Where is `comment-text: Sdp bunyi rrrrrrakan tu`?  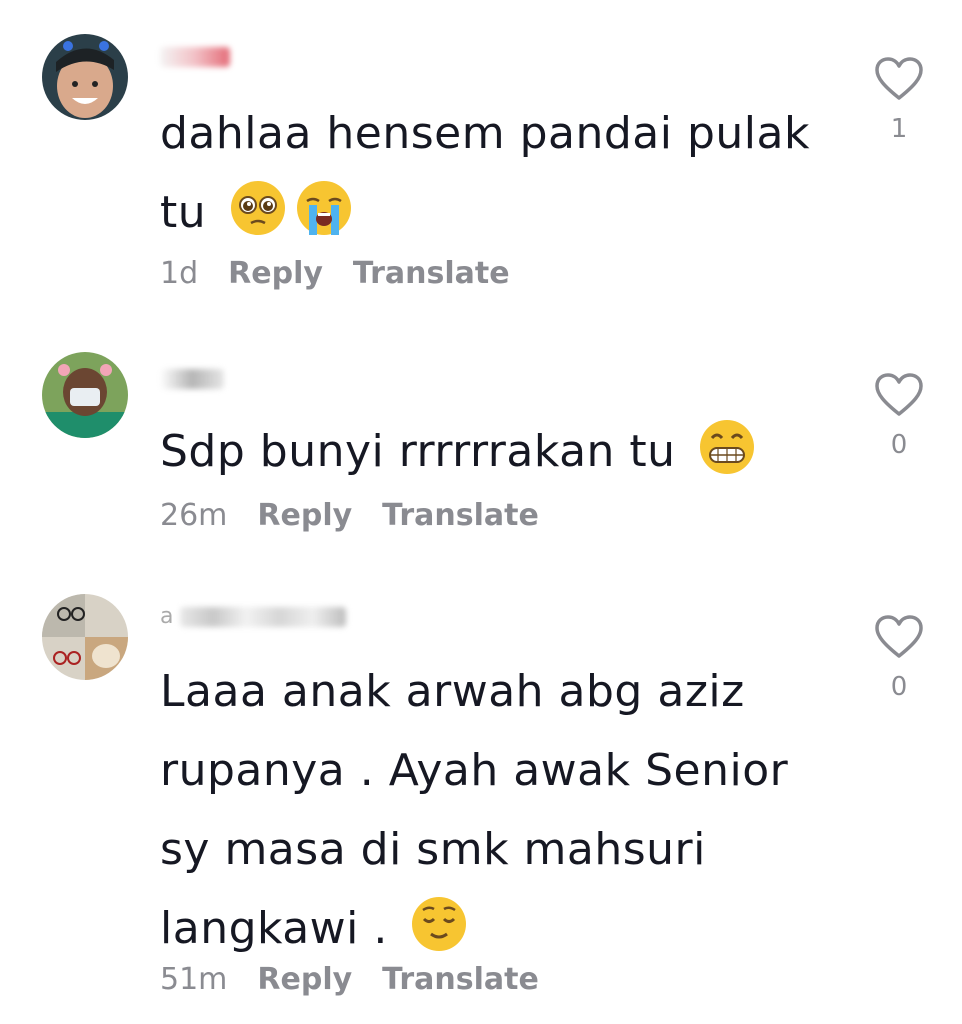
comment-text: Sdp bunyi rrrrrrakan tu is located at coordinates (505, 451).